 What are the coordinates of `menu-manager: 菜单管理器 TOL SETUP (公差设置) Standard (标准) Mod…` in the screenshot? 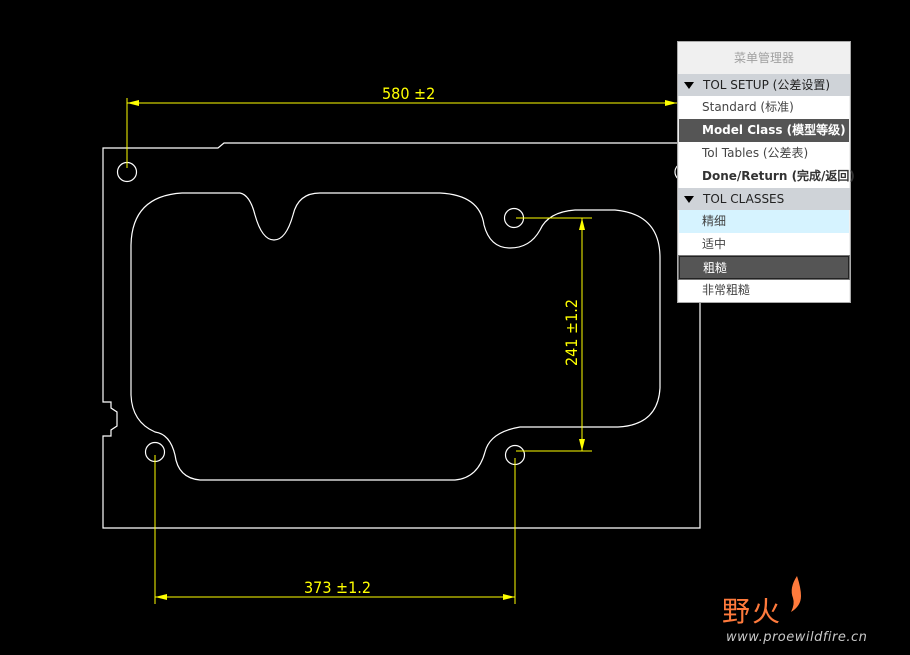 It's located at (766, 172).